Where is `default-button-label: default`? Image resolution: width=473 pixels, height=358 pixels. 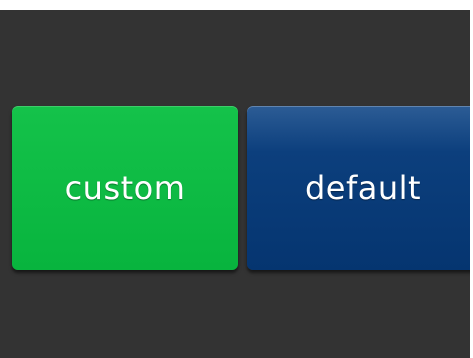 default-button-label: default is located at coordinates (363, 188).